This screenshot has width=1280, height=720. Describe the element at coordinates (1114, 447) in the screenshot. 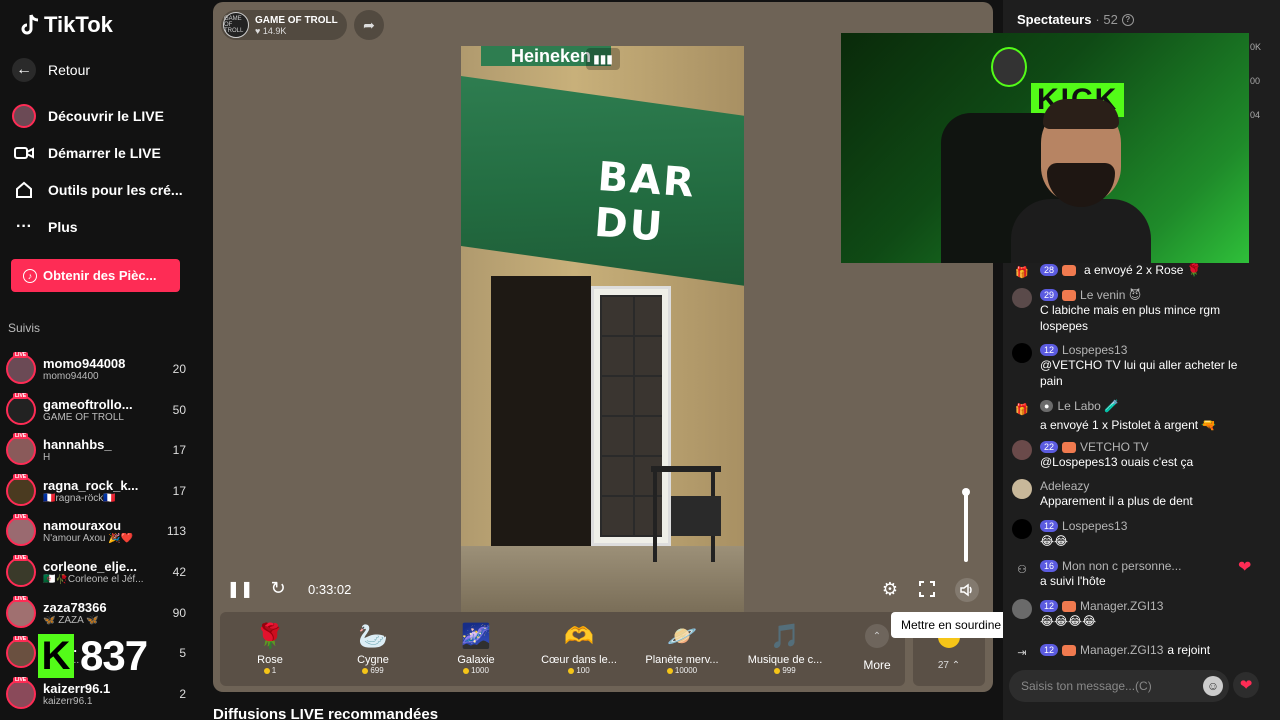

I see `chat-username: VETCHO TV` at that location.